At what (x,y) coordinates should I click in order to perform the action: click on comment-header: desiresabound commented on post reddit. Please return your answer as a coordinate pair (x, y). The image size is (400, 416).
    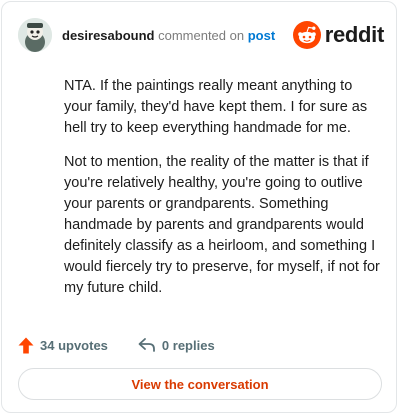
    Looking at the image, I should click on (201, 36).